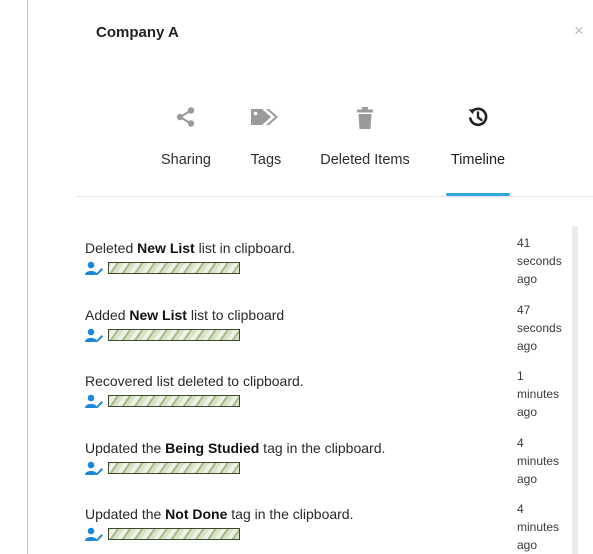 This screenshot has width=593, height=554. What do you see at coordinates (478, 117) in the screenshot?
I see `history-icon` at bounding box center [478, 117].